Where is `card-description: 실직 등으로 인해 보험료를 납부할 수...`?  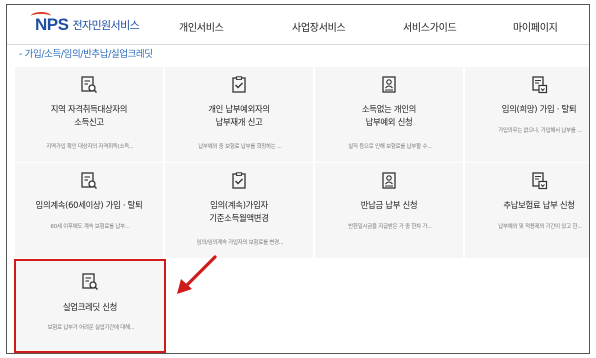 card-description: 실직 등으로 인해 보험료를 납부할 수... is located at coordinates (390, 147).